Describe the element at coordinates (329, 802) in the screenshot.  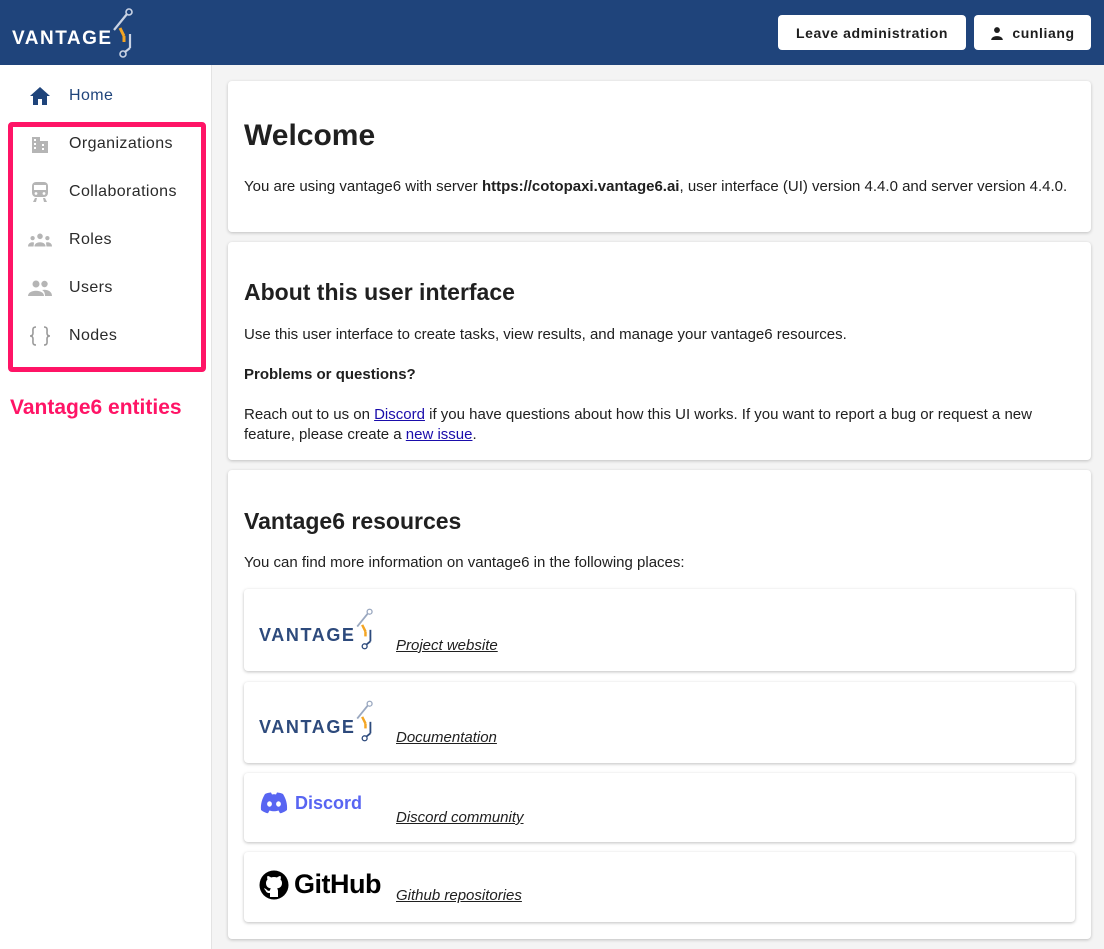
I see `discord-logo-text: Discord` at that location.